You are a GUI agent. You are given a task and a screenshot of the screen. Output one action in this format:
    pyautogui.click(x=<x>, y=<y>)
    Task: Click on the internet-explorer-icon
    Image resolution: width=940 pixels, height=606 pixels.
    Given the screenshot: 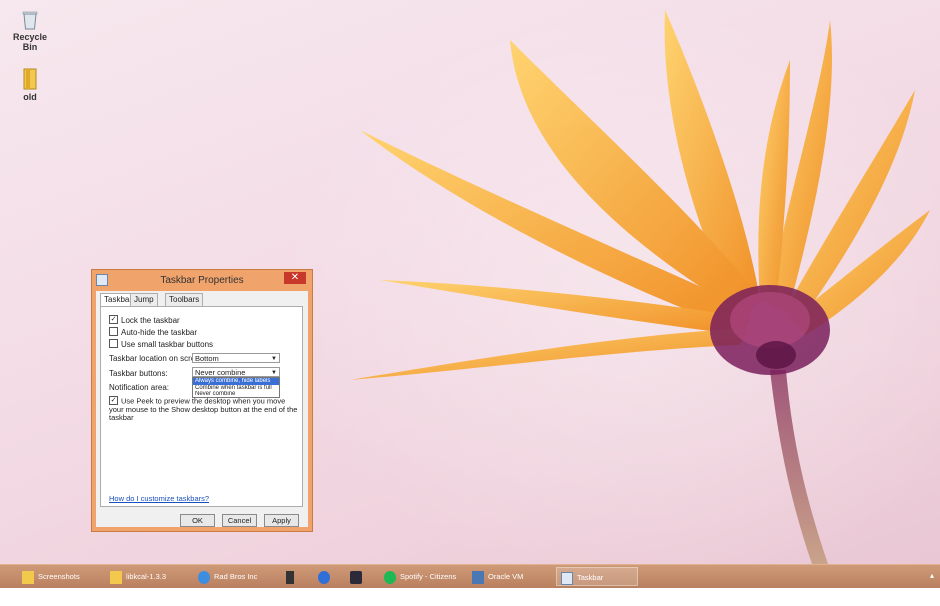 What is the action you would take?
    pyautogui.click(x=204, y=577)
    